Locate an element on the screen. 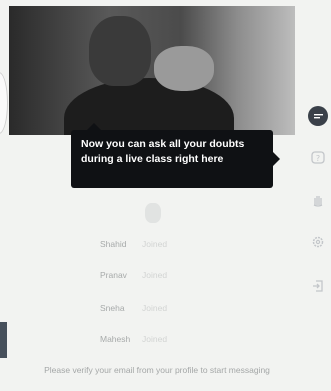  left-scroll-indicator is located at coordinates (3, 340).